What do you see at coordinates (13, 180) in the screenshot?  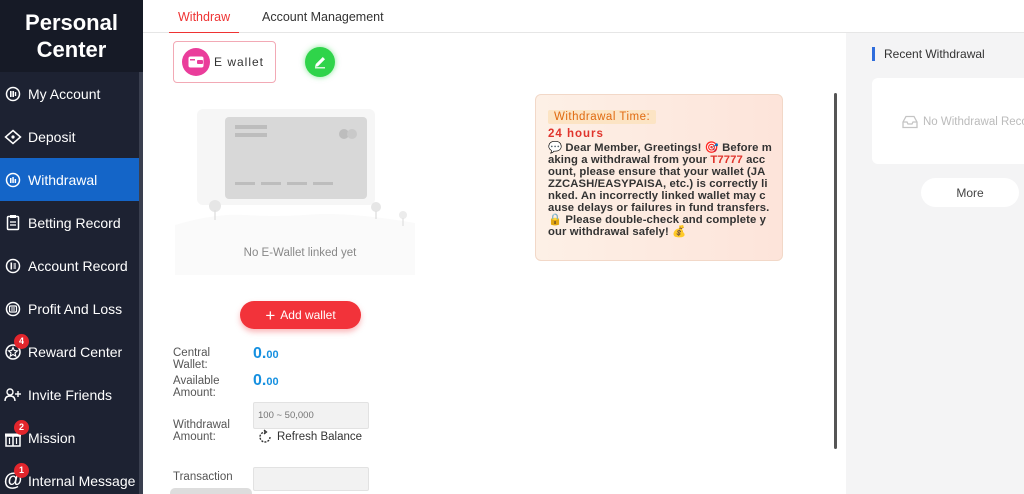 I see `withdraw-circle-icon` at bounding box center [13, 180].